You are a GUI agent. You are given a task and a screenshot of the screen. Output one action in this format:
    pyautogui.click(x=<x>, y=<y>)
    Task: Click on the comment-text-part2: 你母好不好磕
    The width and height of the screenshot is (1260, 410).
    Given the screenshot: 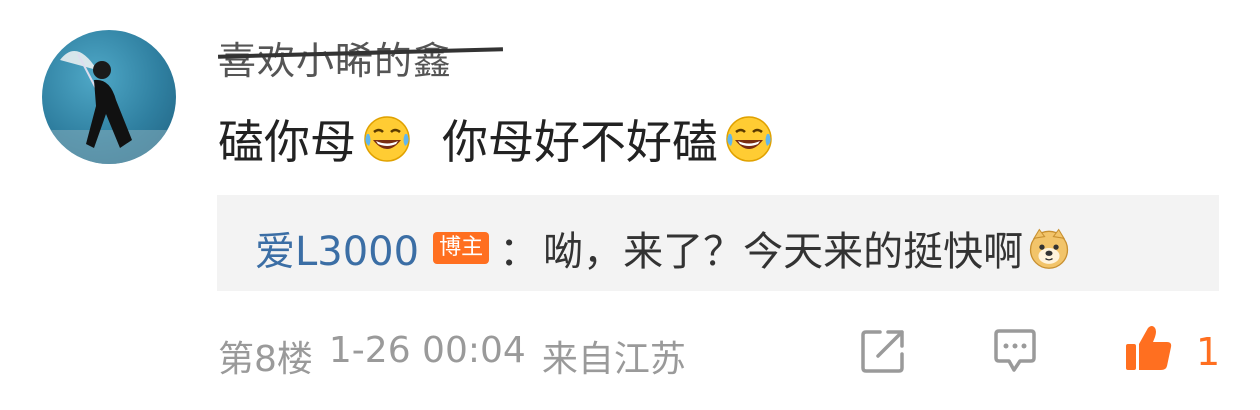 What is the action you would take?
    pyautogui.click(x=580, y=142)
    